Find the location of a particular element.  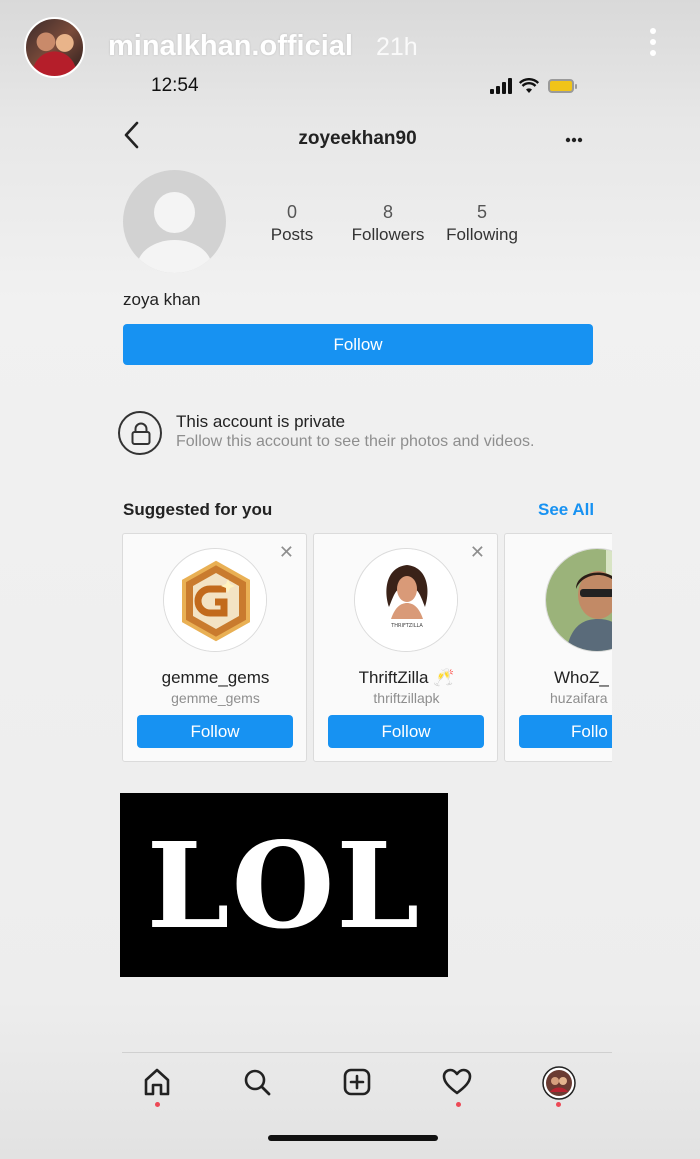

suggested-heading: Suggested for you is located at coordinates (198, 509).